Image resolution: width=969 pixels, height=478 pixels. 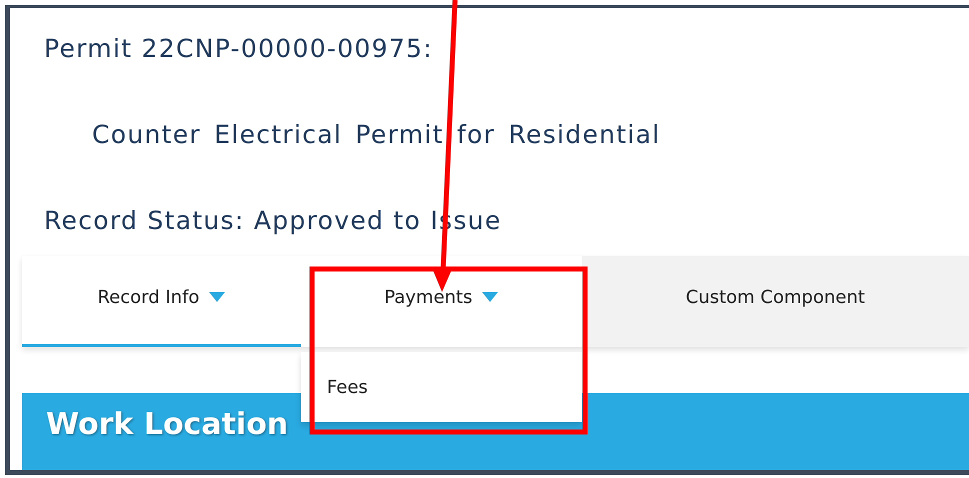 I want to click on tab: Custom Component, so click(x=775, y=302).